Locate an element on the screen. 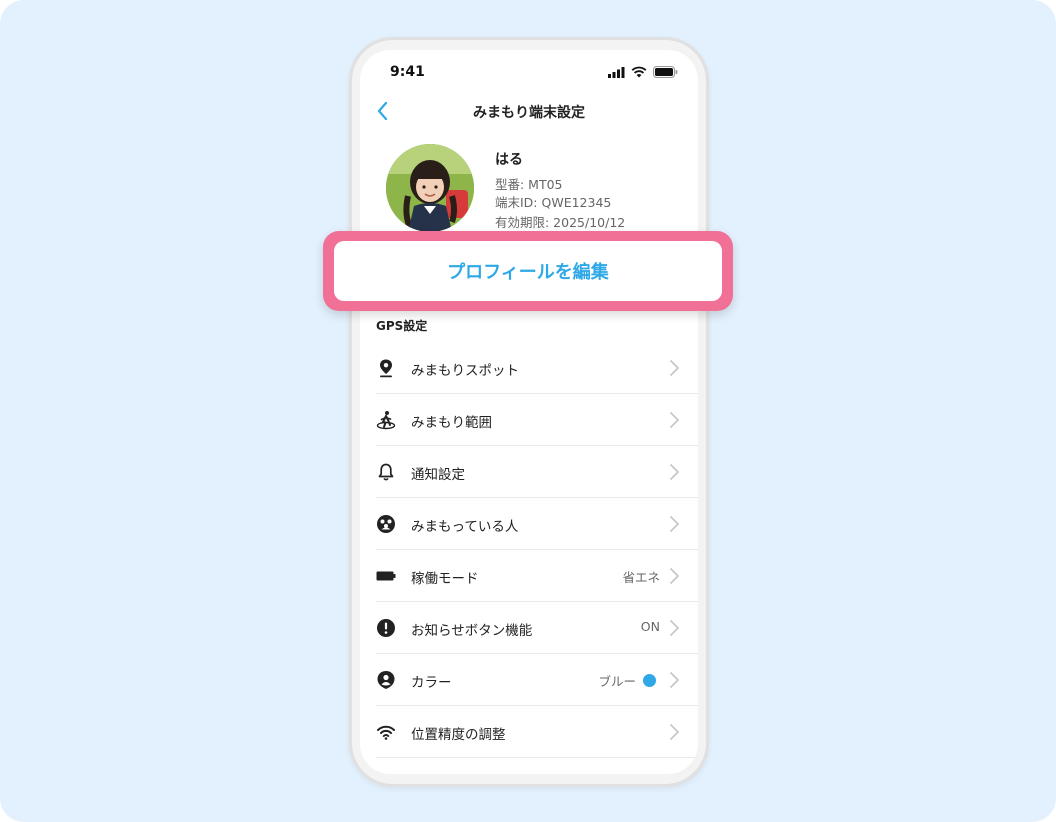 This screenshot has height=822, width=1056. menu-label: カラー is located at coordinates (431, 683).